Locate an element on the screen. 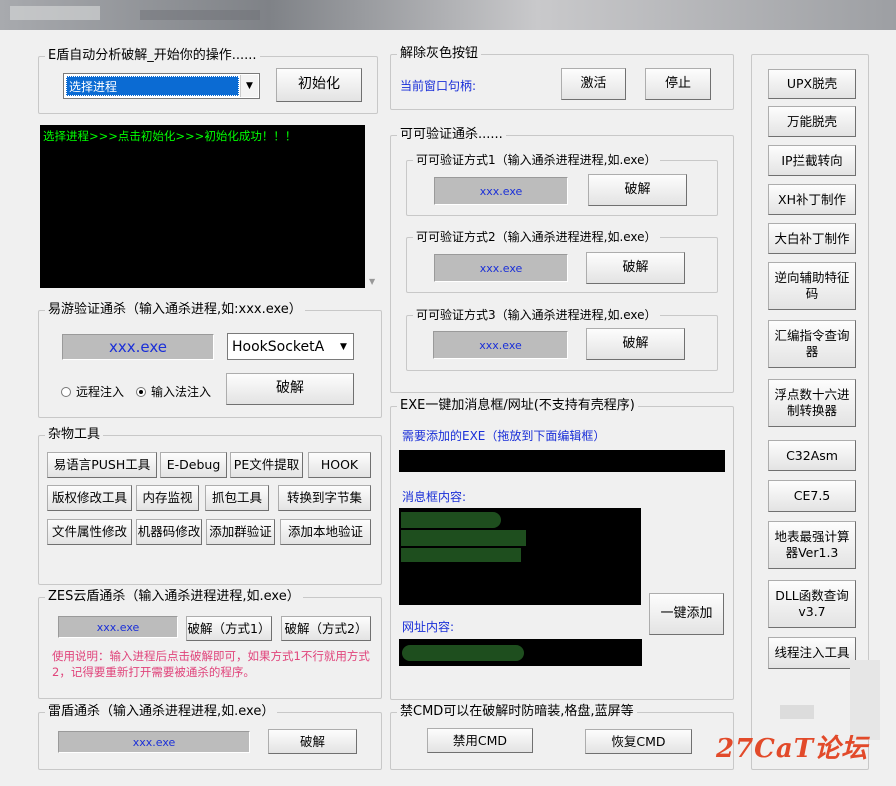 The width and height of the screenshot is (896, 786). blurred-decoration is located at coordinates (797, 712).